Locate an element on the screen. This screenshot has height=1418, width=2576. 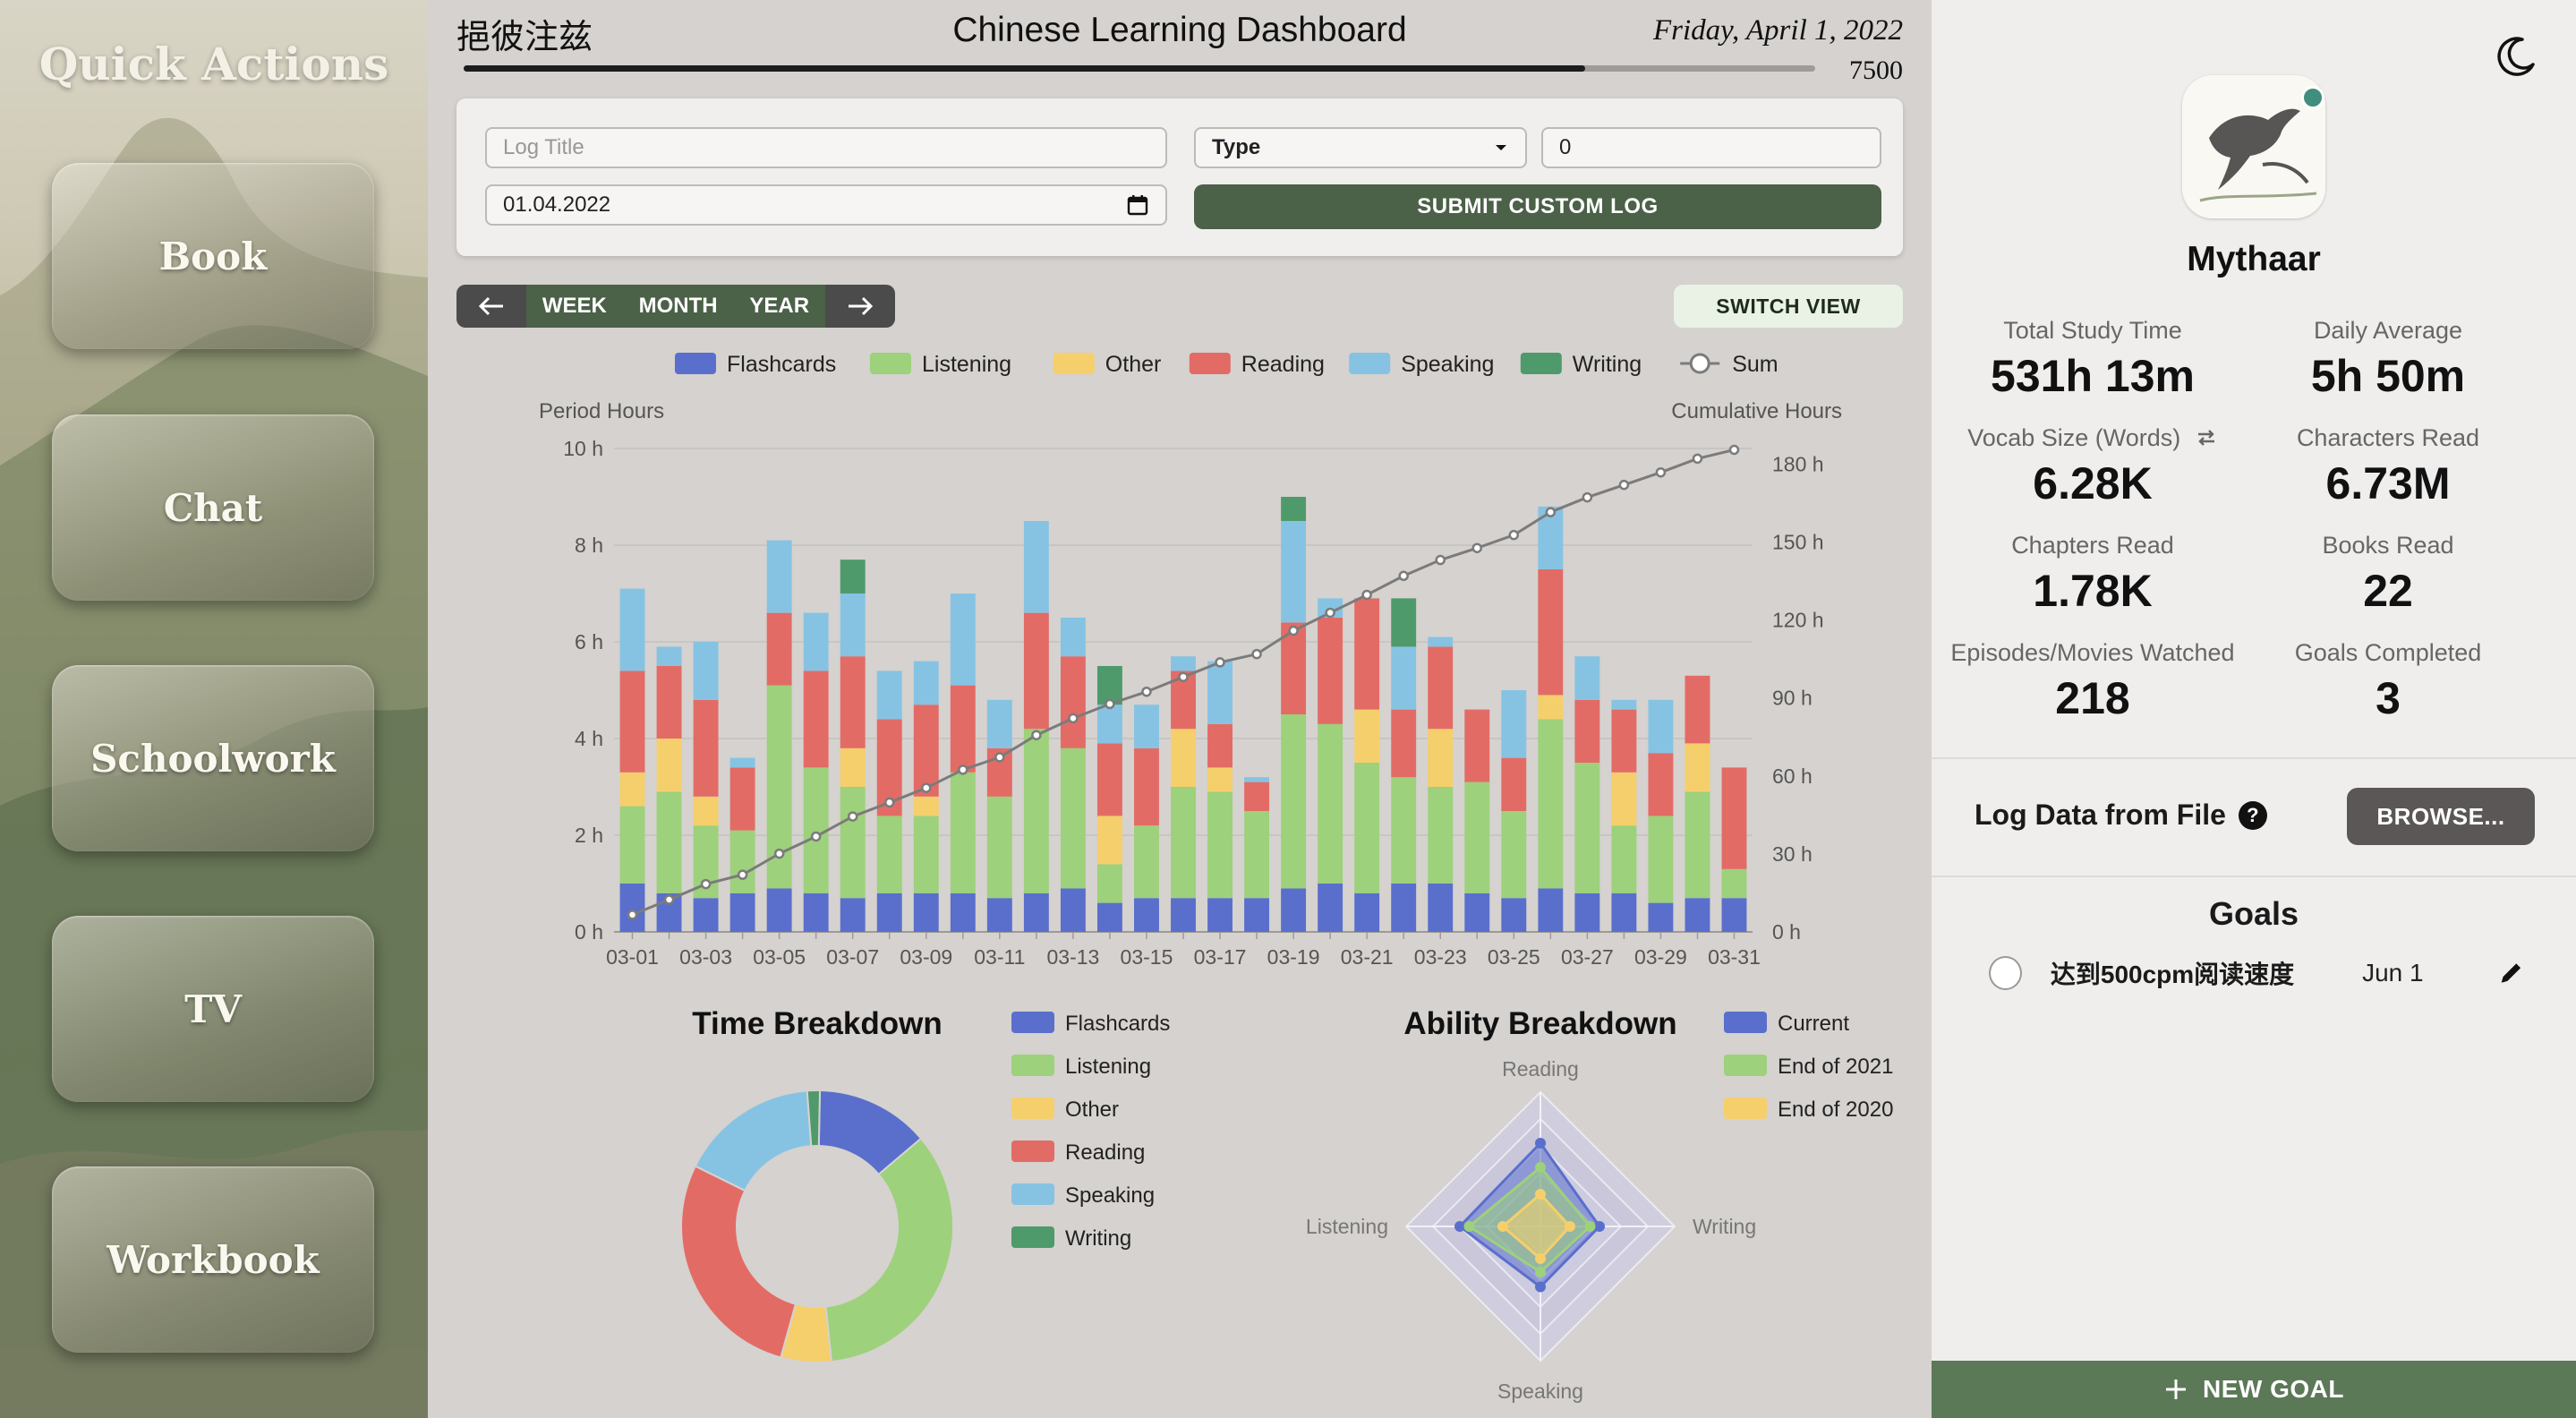
chat-button: Chat is located at coordinates (213, 507).